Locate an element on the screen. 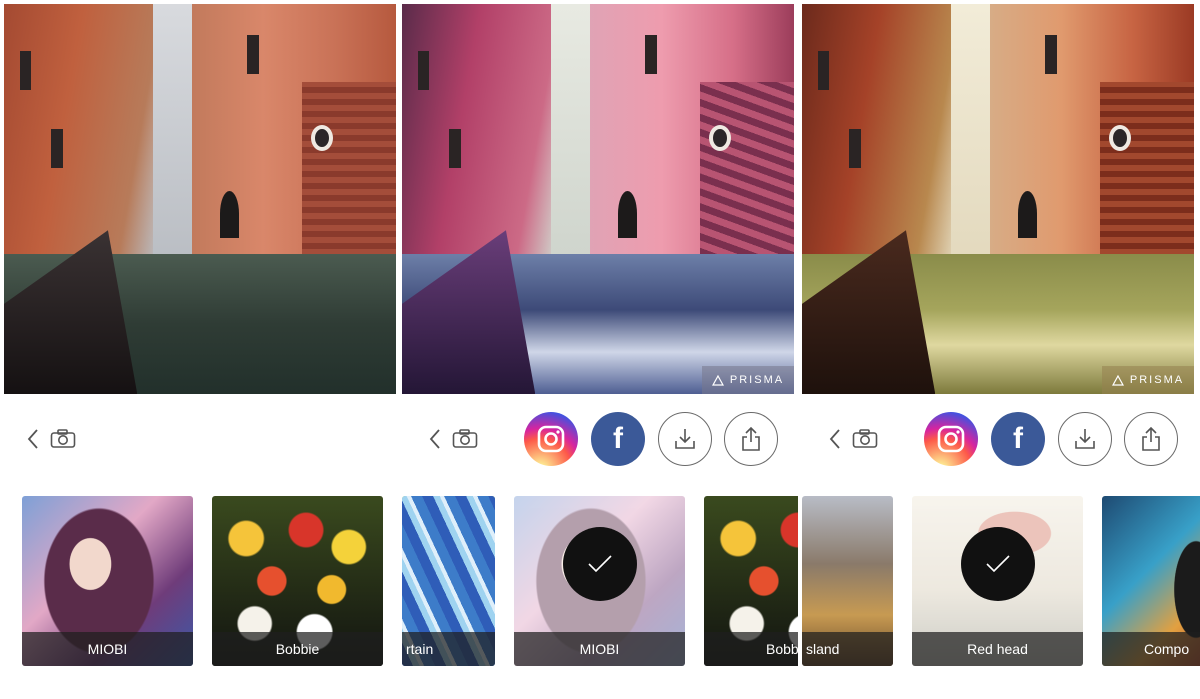 Image resolution: width=1200 pixels, height=699 pixels. filter-strip: sland Red head Compo is located at coordinates (1001, 581).